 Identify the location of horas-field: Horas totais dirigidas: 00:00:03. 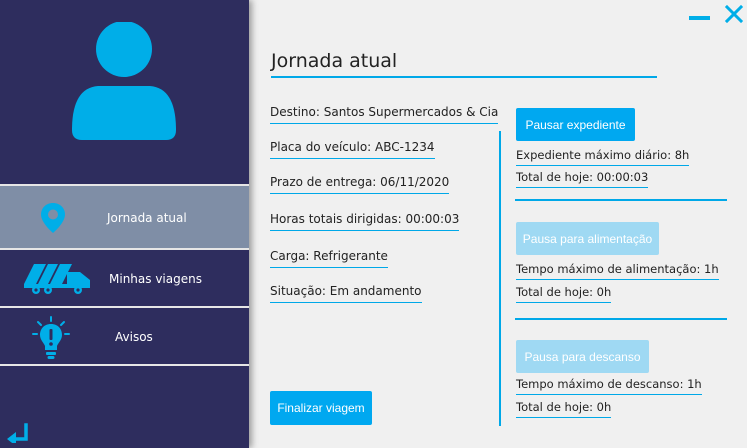
(365, 221).